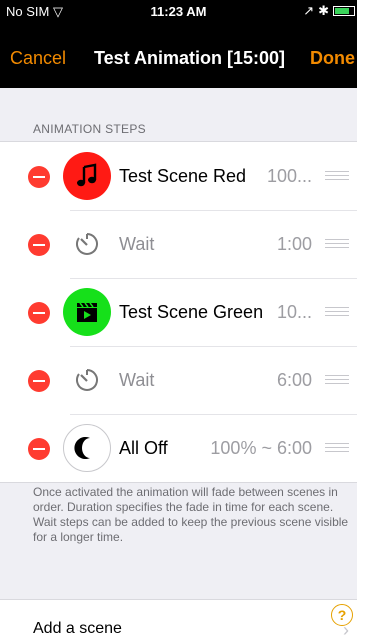  I want to click on status-bar: No SIM ▽ 11:23 AM ↗ ✱, so click(178, 12).